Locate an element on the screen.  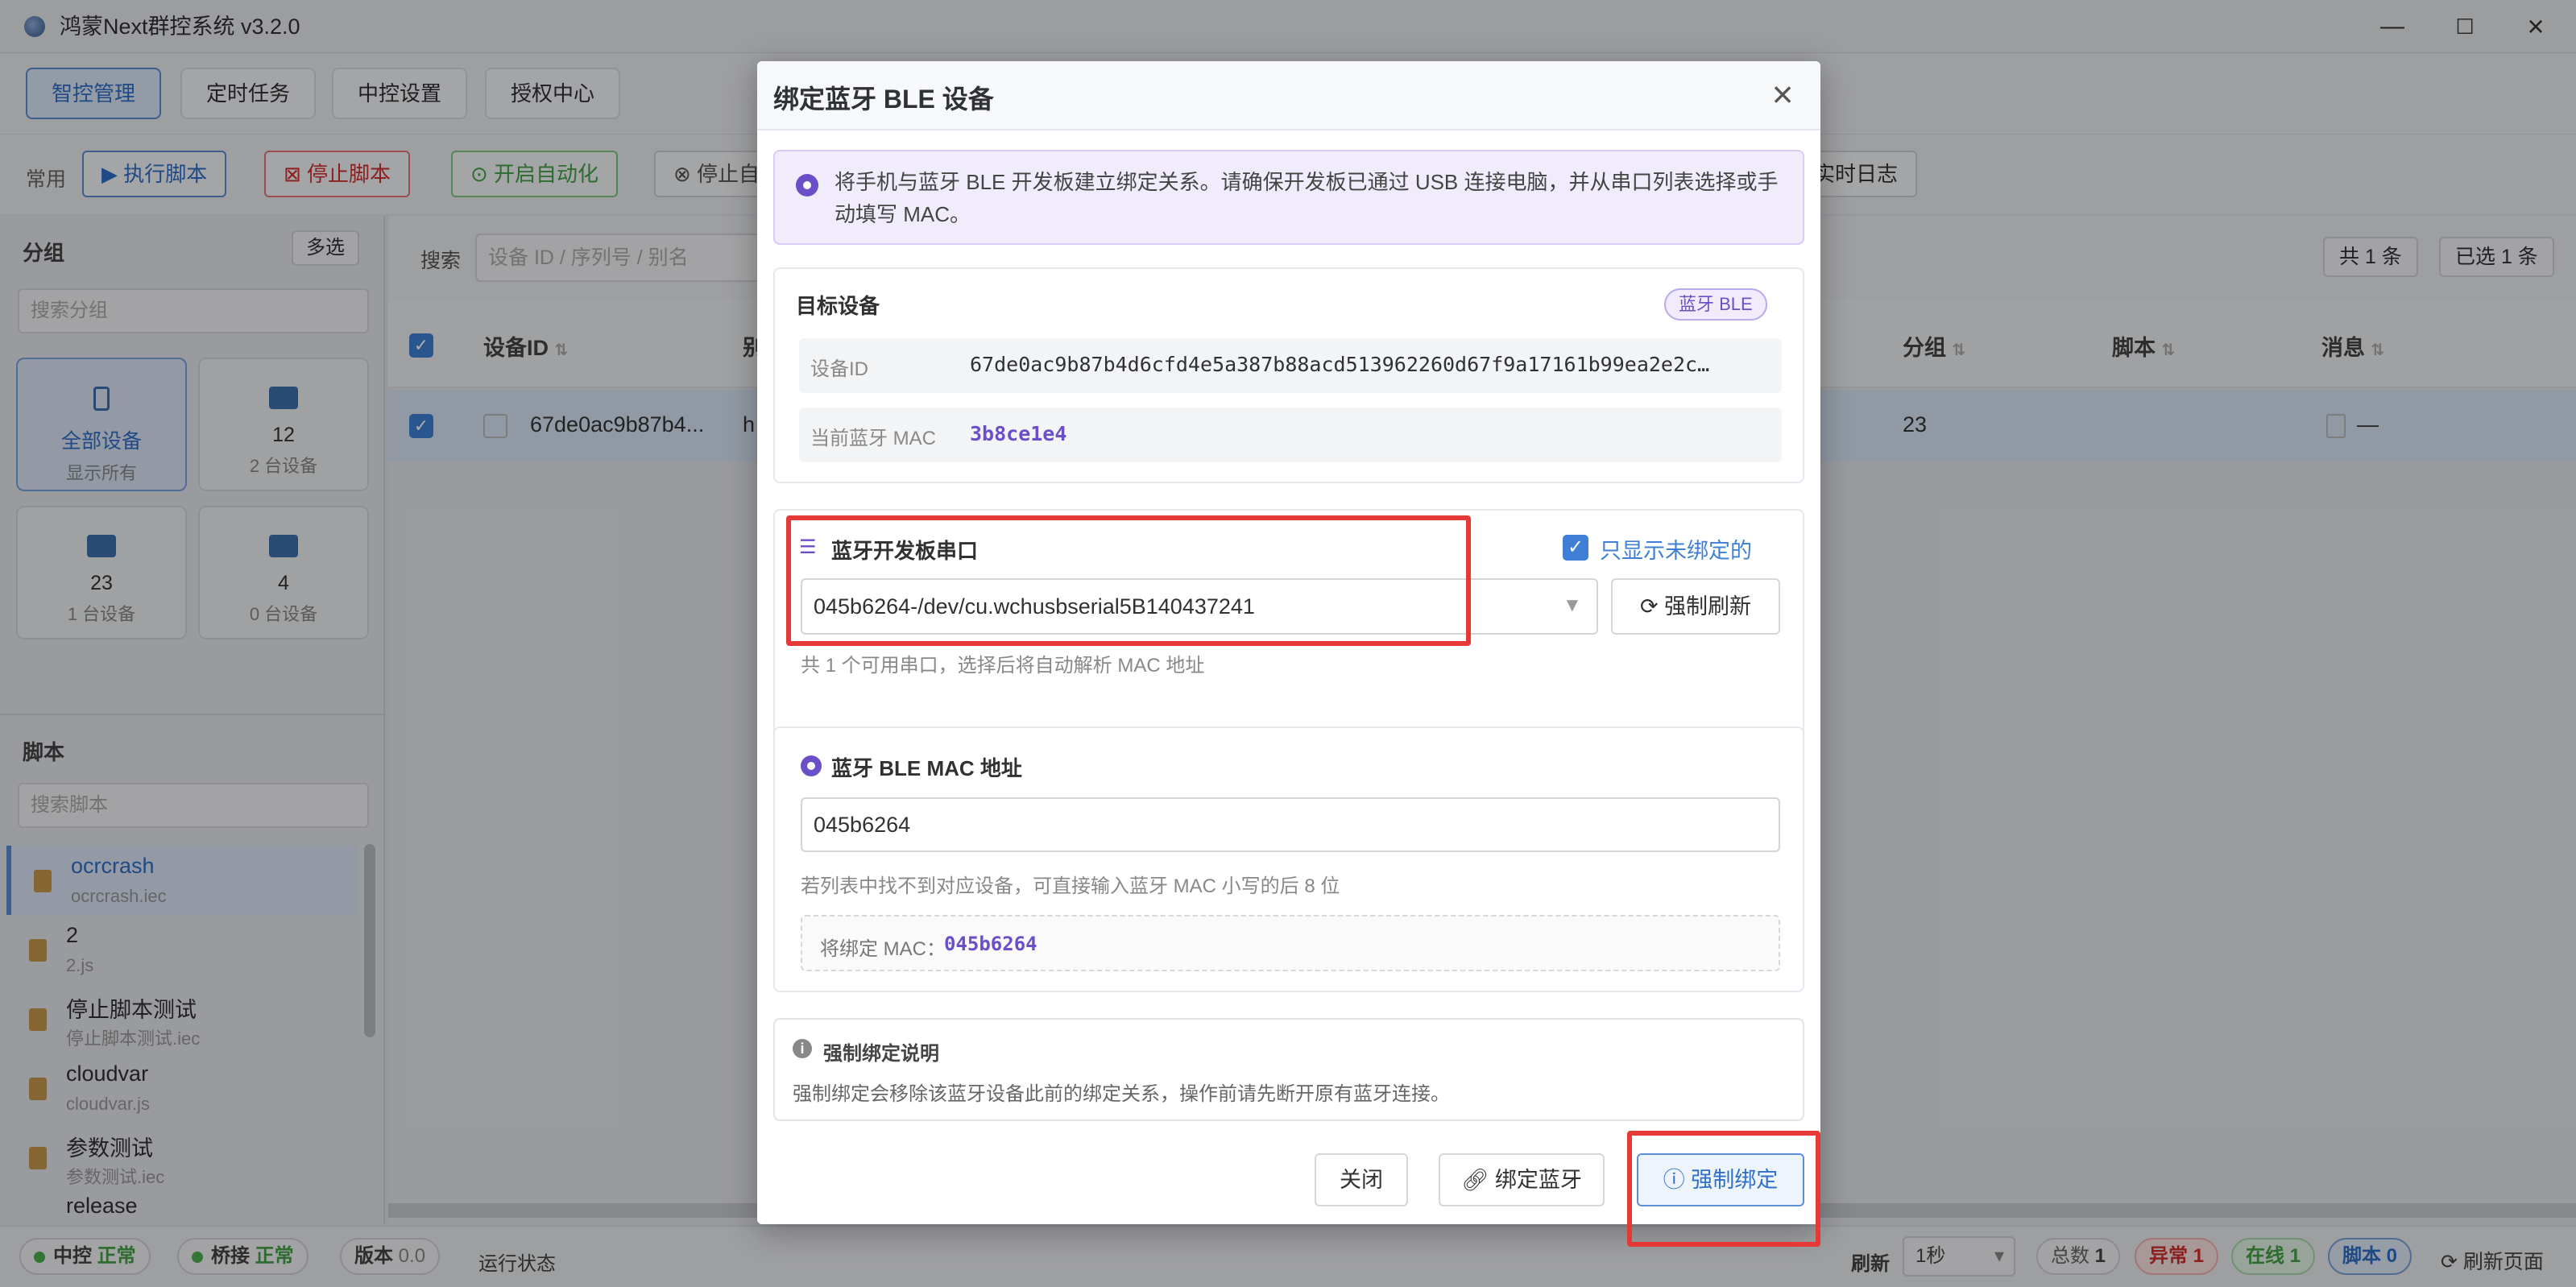
dialog-header: 绑定蓝牙 BLE 设备 × is located at coordinates (1288, 96).